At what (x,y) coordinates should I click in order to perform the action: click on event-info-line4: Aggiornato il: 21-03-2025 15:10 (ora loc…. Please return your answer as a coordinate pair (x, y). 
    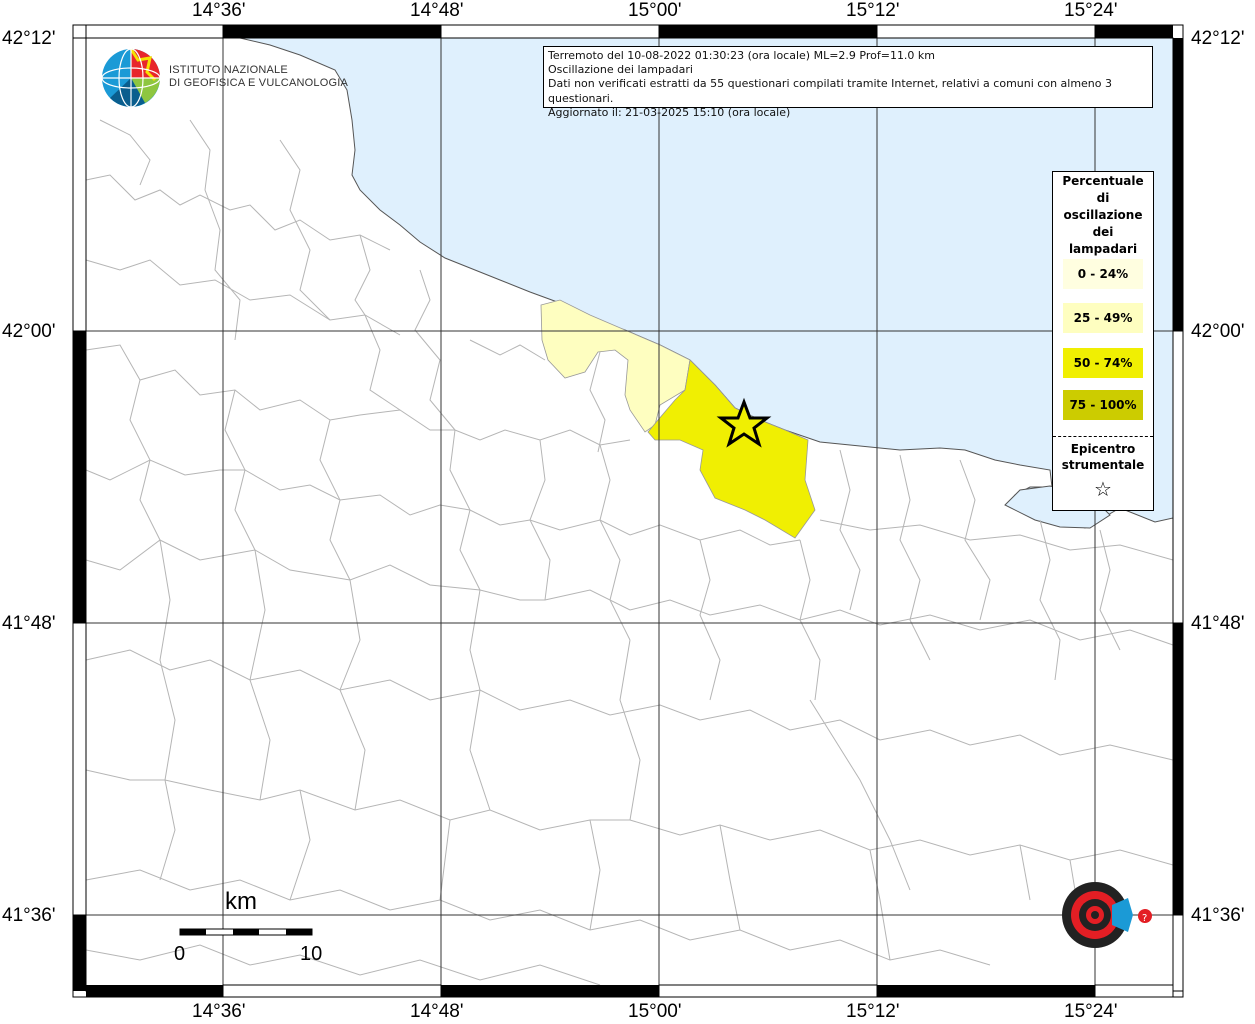
    Looking at the image, I should click on (669, 112).